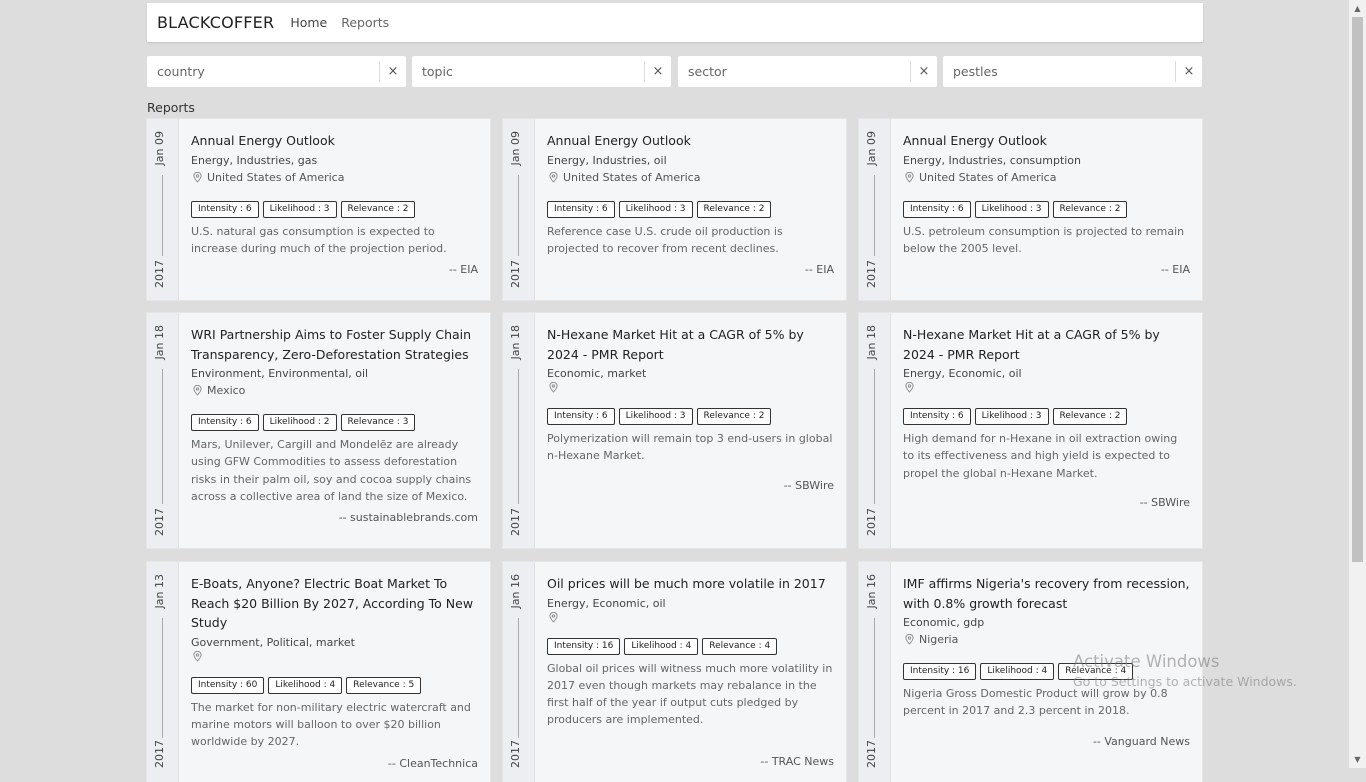 Image resolution: width=1366 pixels, height=782 pixels. What do you see at coordinates (1357, 8) in the screenshot?
I see `scroll-up-arrow-icon: ▲` at bounding box center [1357, 8].